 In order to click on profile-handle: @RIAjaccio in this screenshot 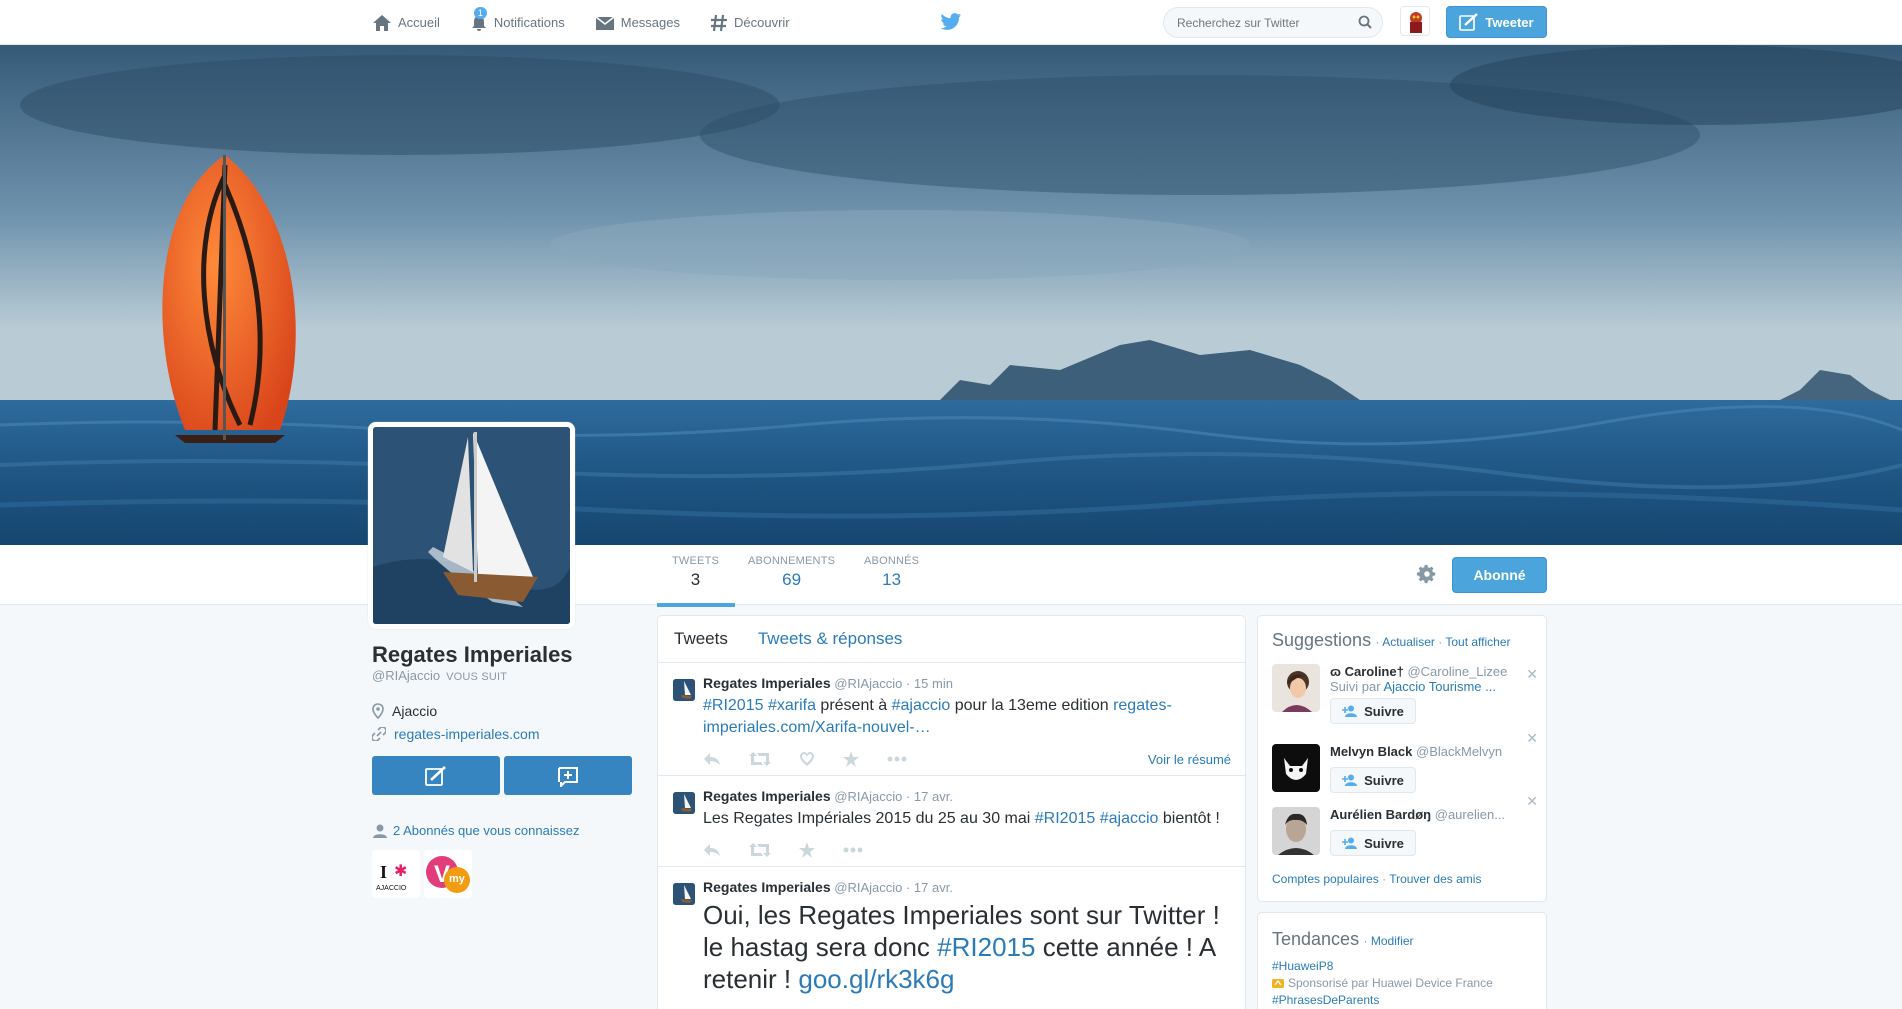, I will do `click(406, 675)`.